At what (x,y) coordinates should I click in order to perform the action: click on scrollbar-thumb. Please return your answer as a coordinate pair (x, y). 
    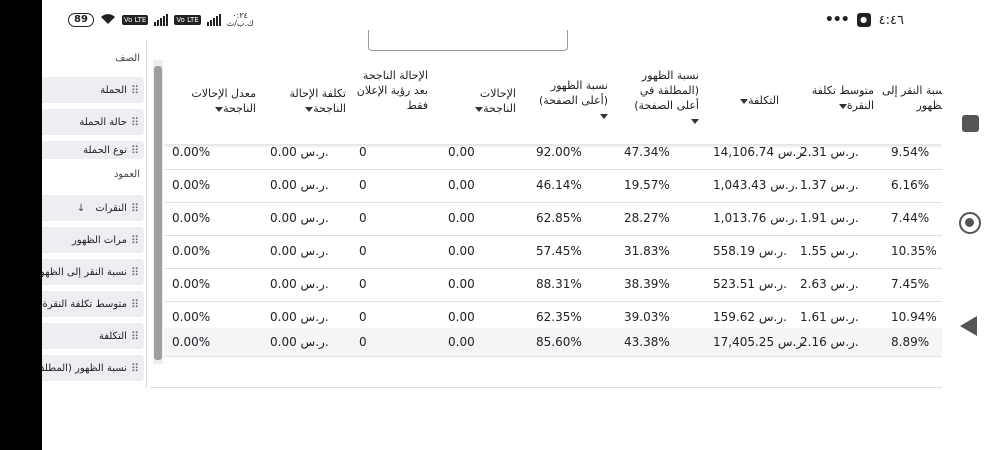
    Looking at the image, I should click on (158, 213).